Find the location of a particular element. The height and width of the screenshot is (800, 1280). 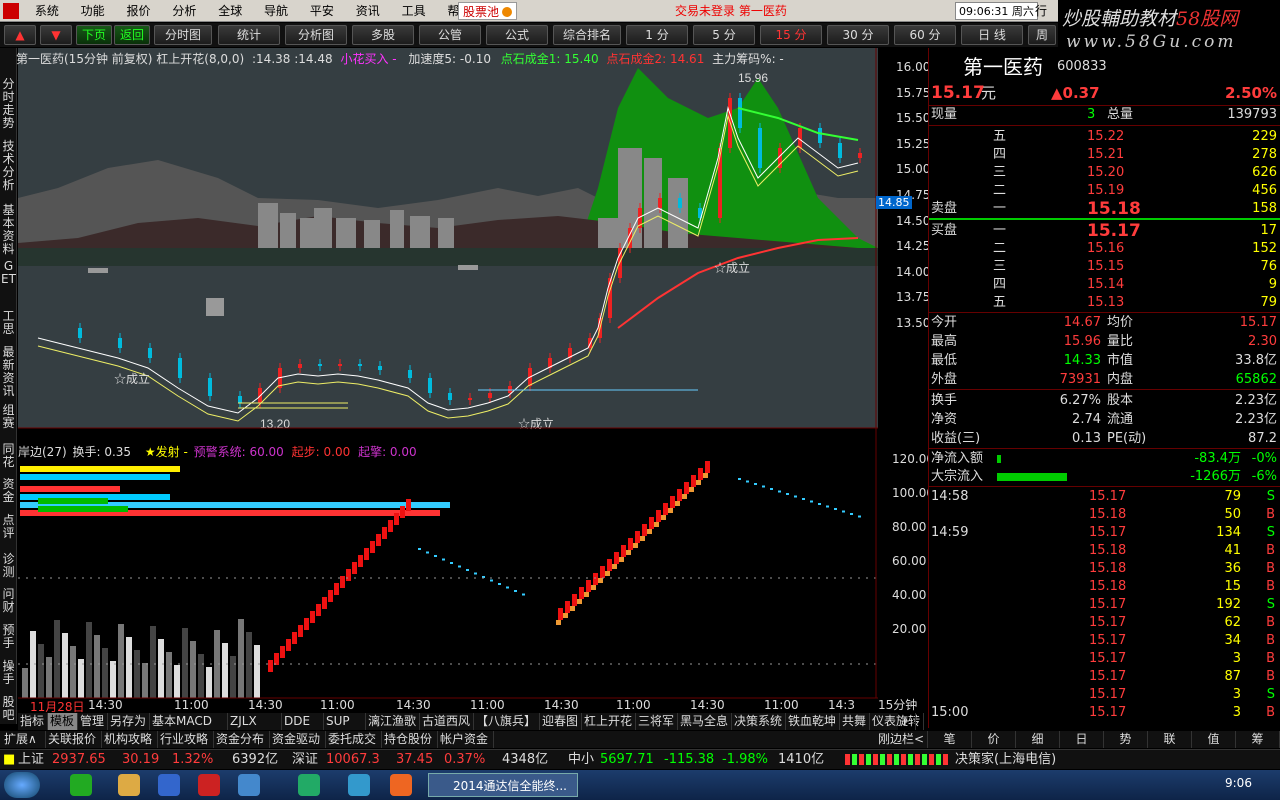

quote-tab-4: 势 is located at coordinates (1126, 739).